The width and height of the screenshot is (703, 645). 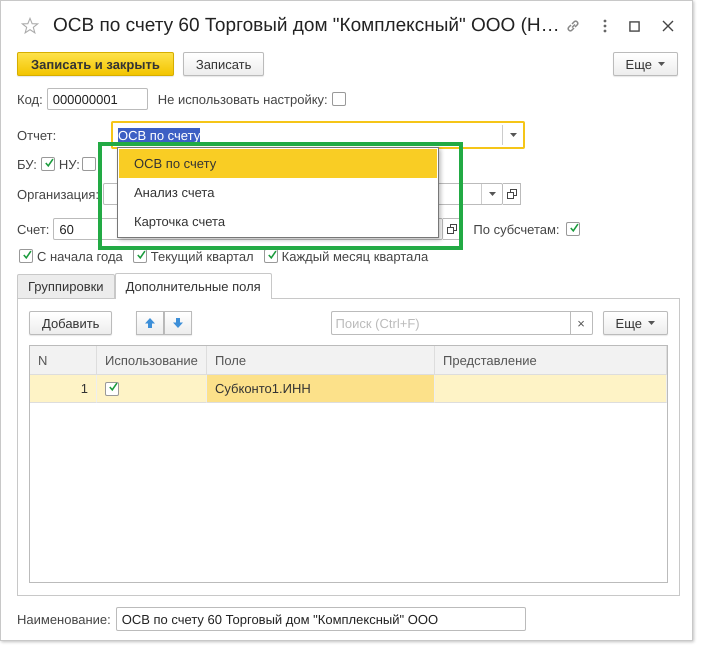 I want to click on tab: Дополнительные поля, so click(x=193, y=286).